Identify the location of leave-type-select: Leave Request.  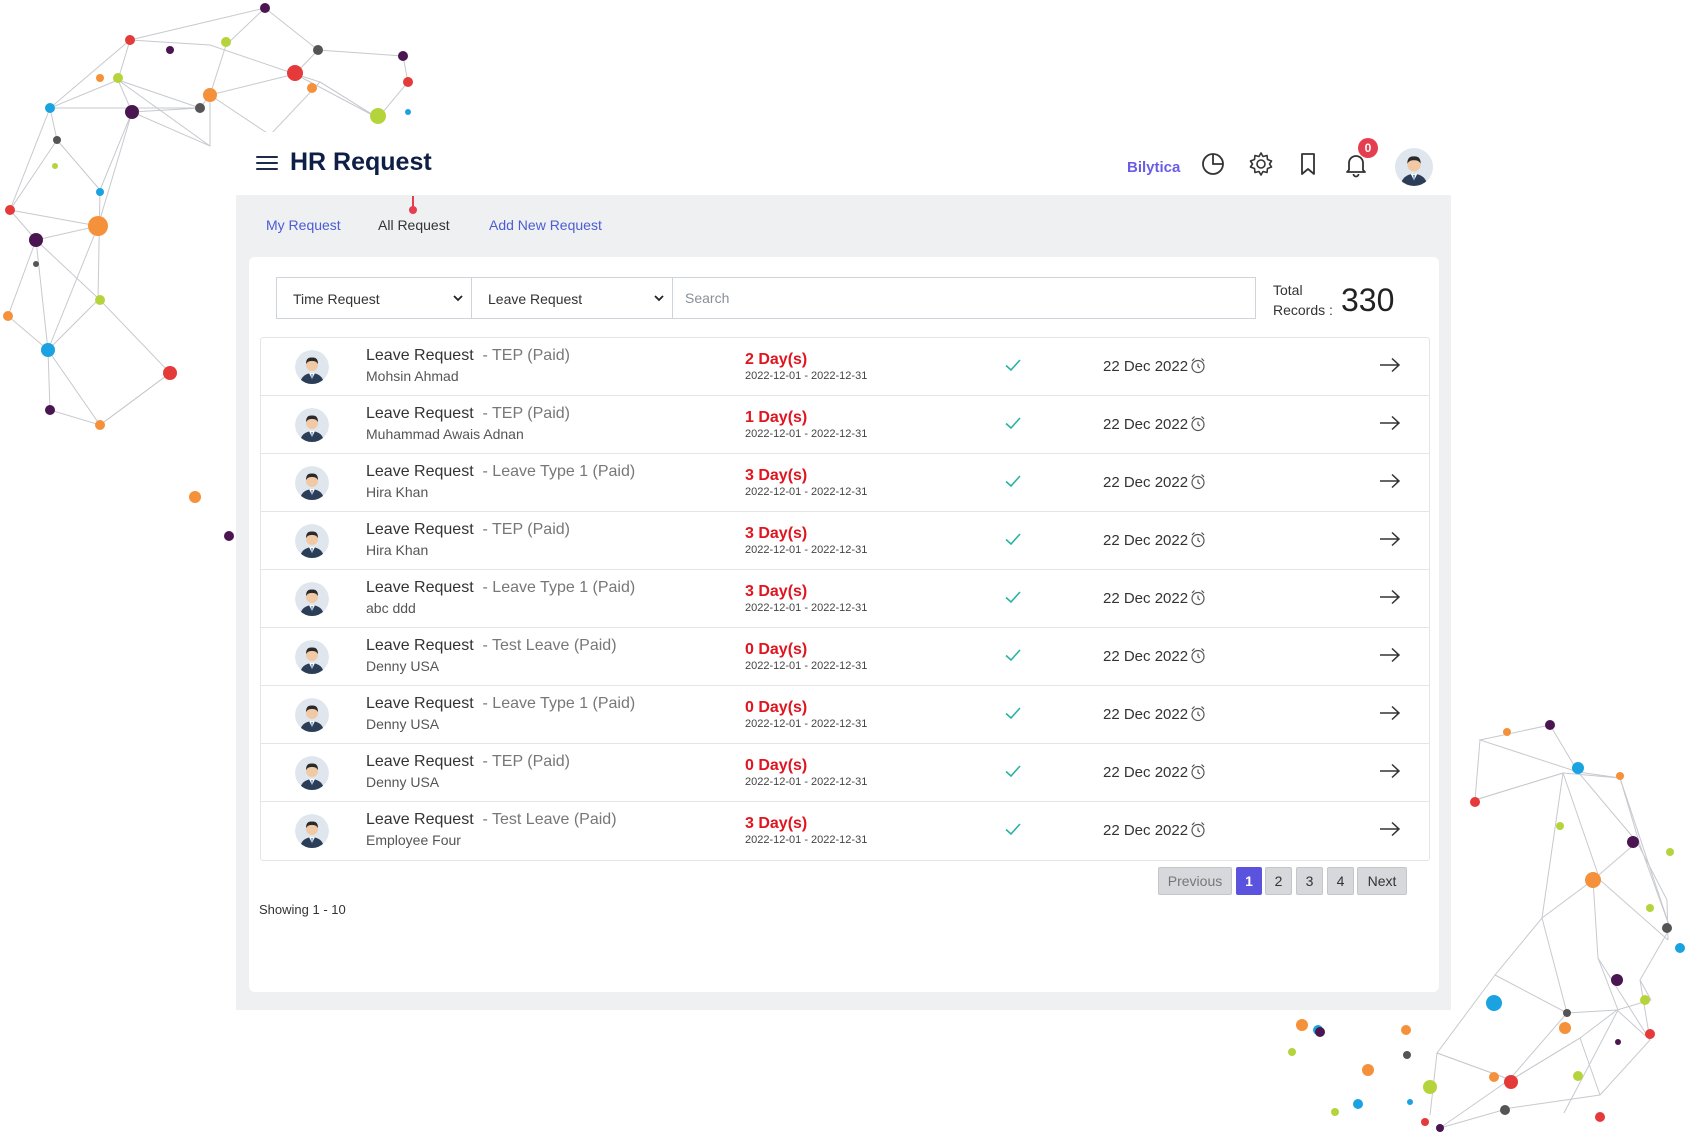
(572, 298).